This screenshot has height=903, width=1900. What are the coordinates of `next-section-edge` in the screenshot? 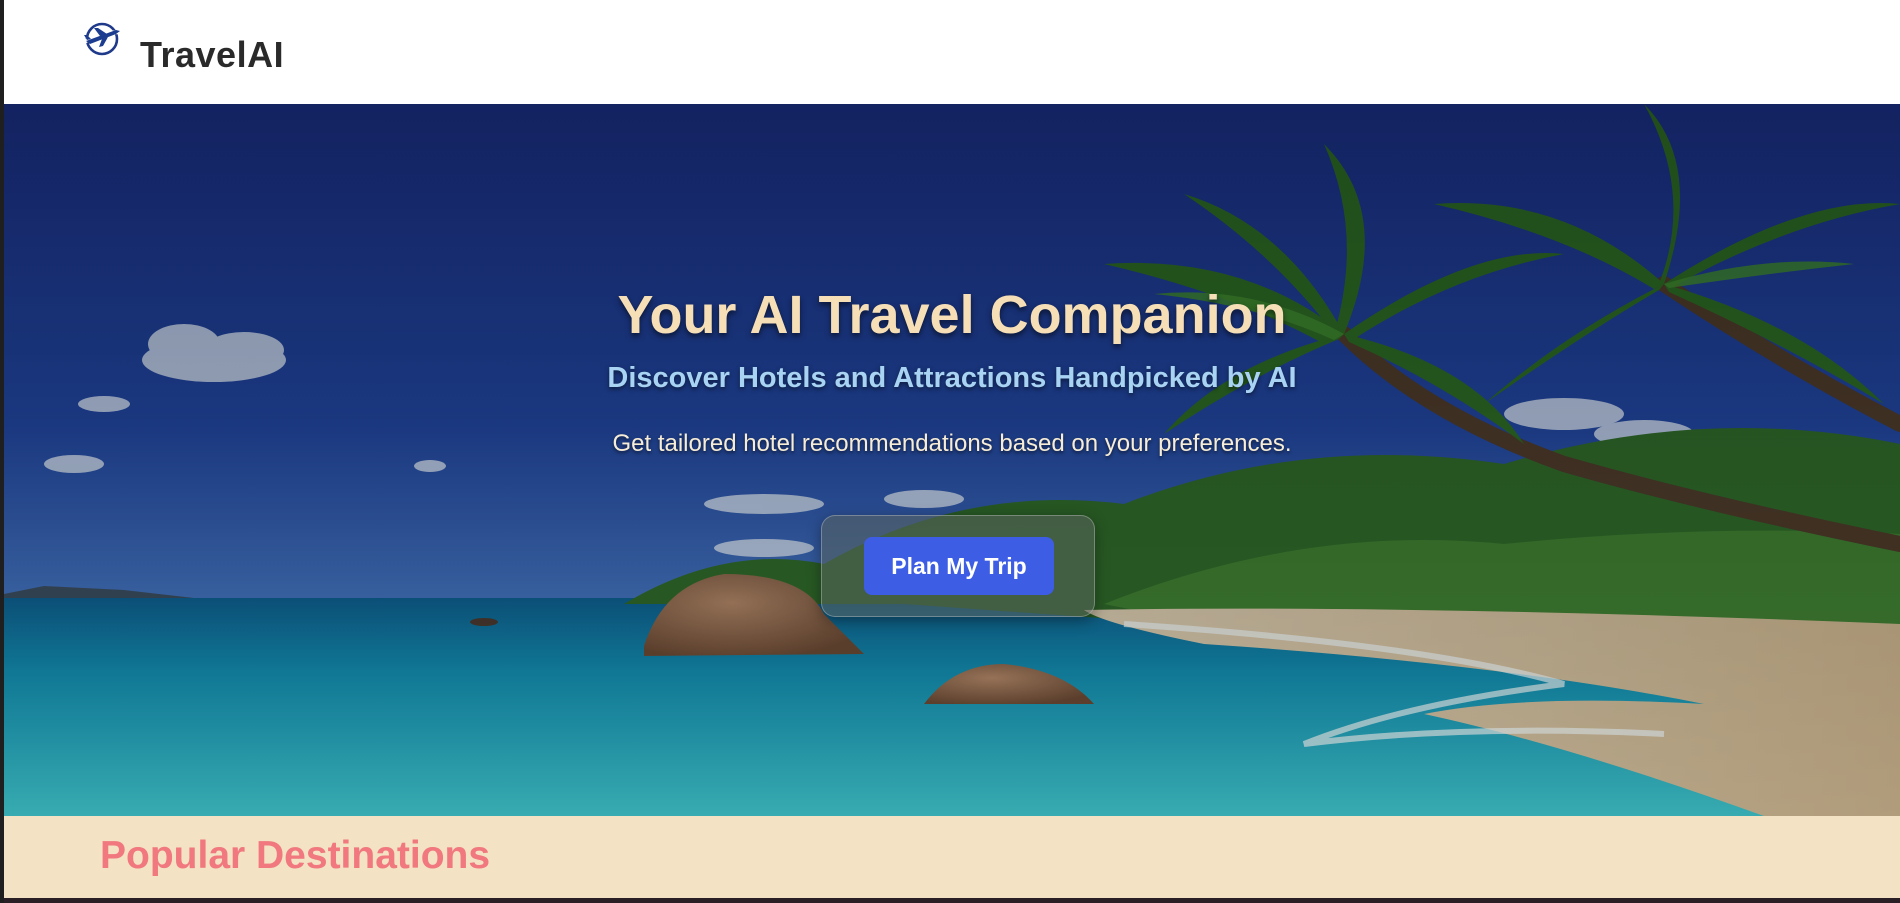 It's located at (952, 900).